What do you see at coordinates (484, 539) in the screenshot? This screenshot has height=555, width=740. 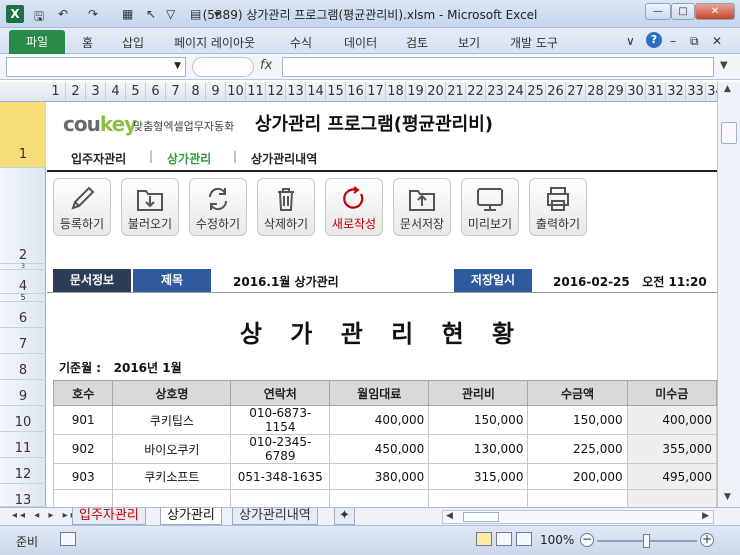 I see `normal-view-icon` at bounding box center [484, 539].